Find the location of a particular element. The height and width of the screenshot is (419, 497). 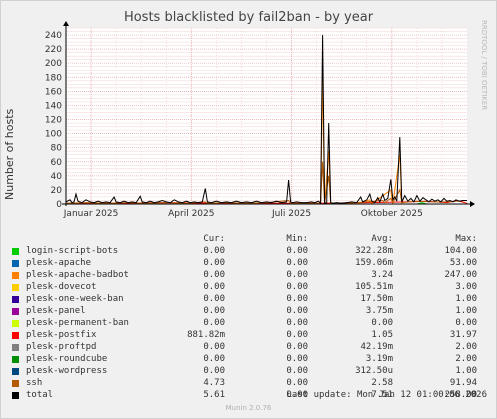

legend-name: plesk-roundcube is located at coordinates (67, 359).